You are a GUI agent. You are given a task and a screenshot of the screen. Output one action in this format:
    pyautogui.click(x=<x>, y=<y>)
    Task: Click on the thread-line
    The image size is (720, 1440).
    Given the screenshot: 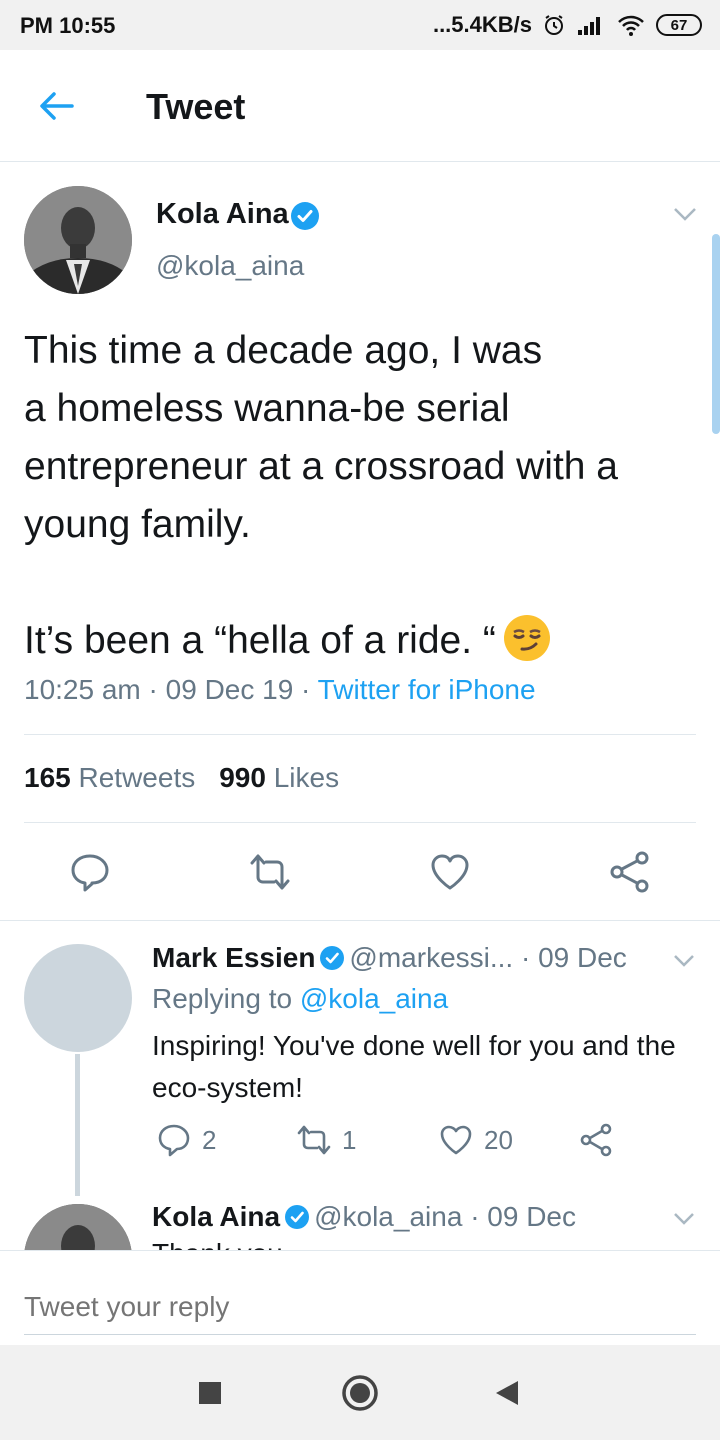 What is the action you would take?
    pyautogui.click(x=77, y=1125)
    